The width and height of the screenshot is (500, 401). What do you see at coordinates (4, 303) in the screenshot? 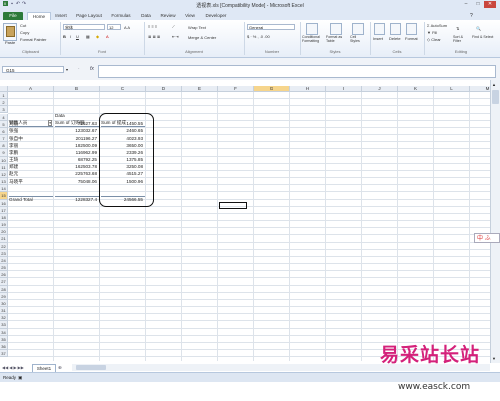
I see `row-header: 30` at bounding box center [4, 303].